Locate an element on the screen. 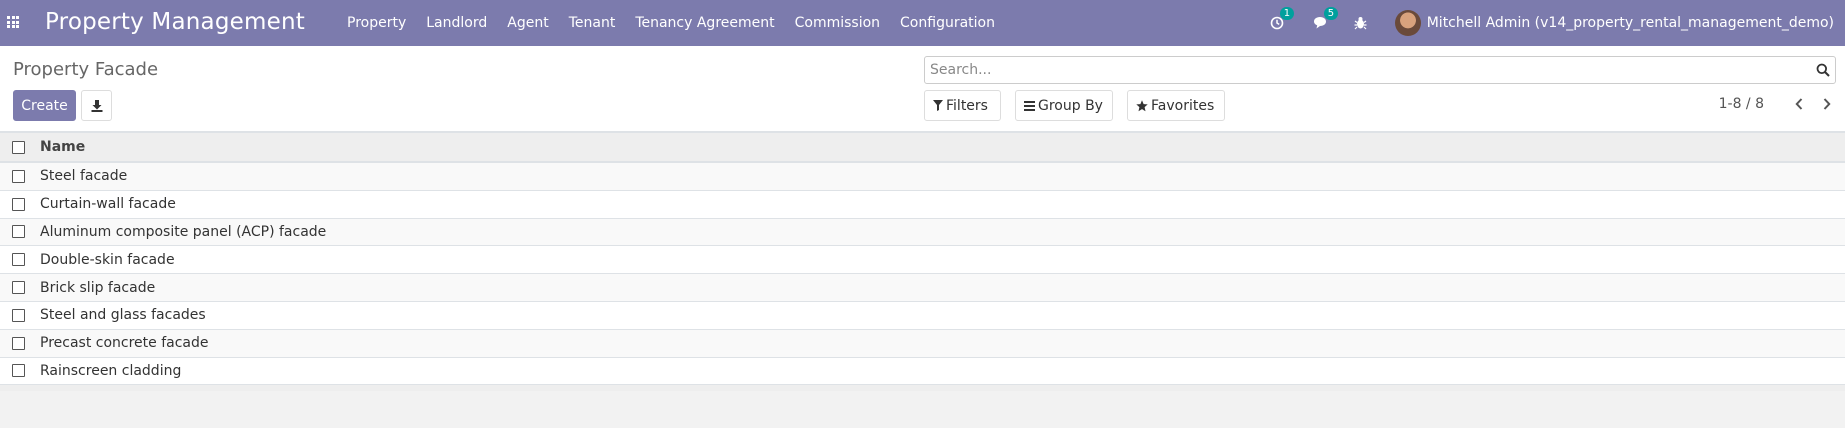  table-row: Curtain-wall facade is located at coordinates (922, 204).